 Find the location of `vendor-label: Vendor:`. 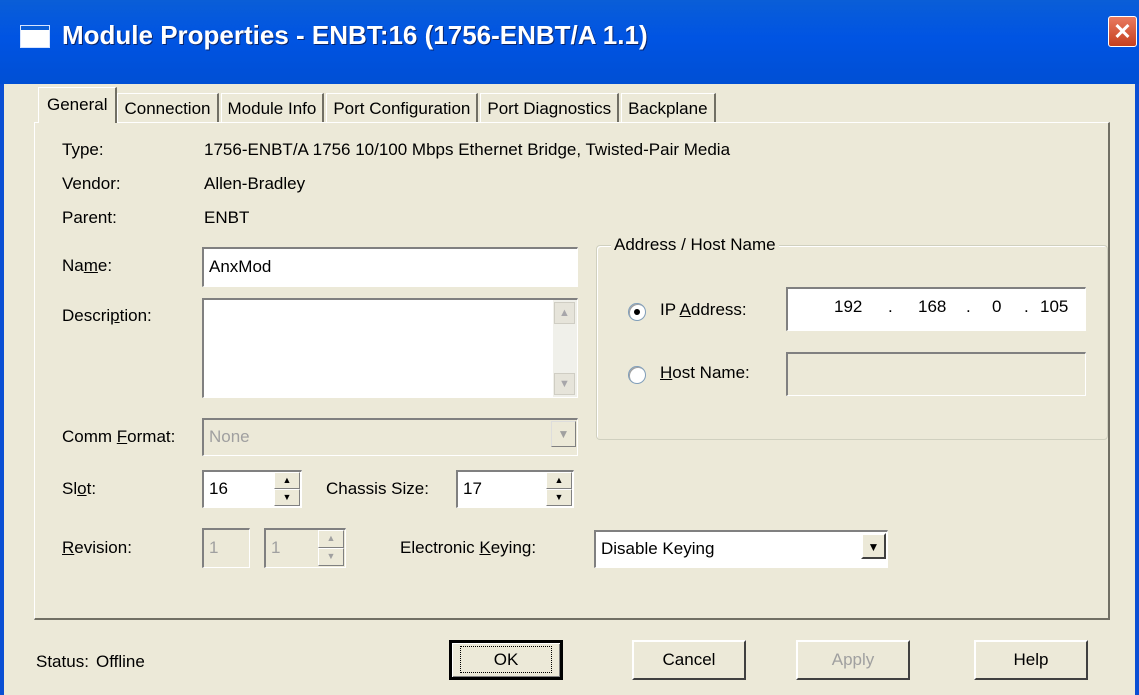

vendor-label: Vendor: is located at coordinates (91, 183).